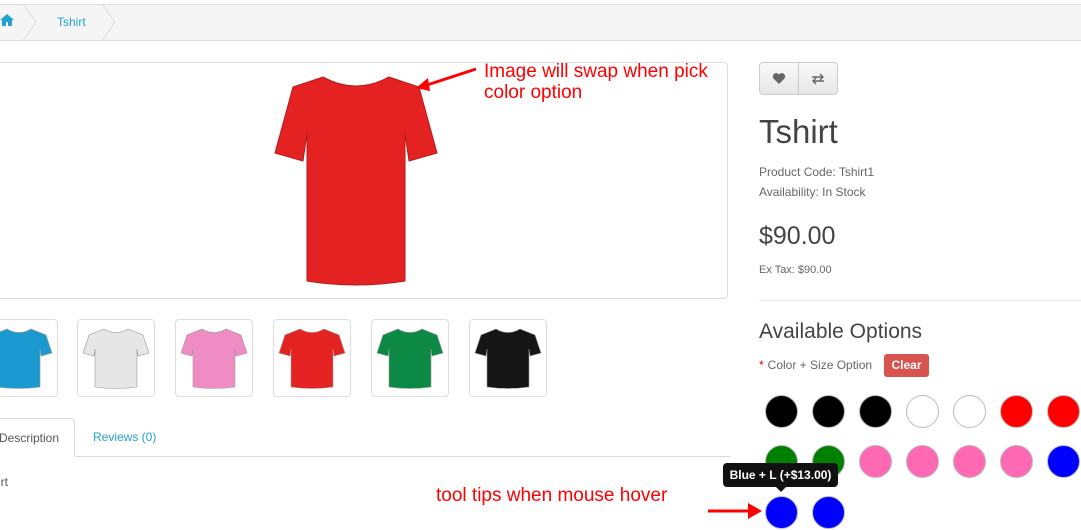 The width and height of the screenshot is (1081, 530). What do you see at coordinates (841, 331) in the screenshot?
I see `options-heading: Available Options` at bounding box center [841, 331].